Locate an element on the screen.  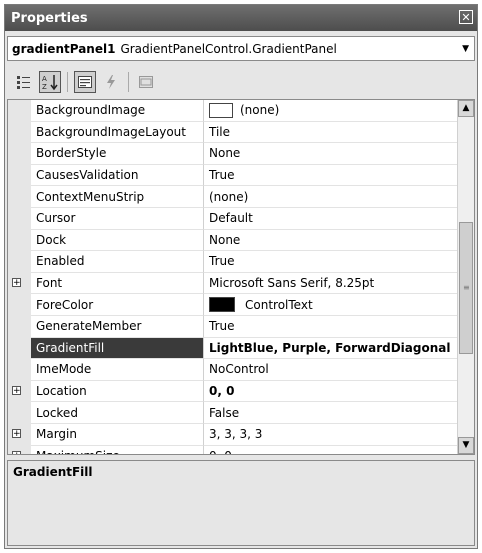
property-name: Font is located at coordinates (117, 283).